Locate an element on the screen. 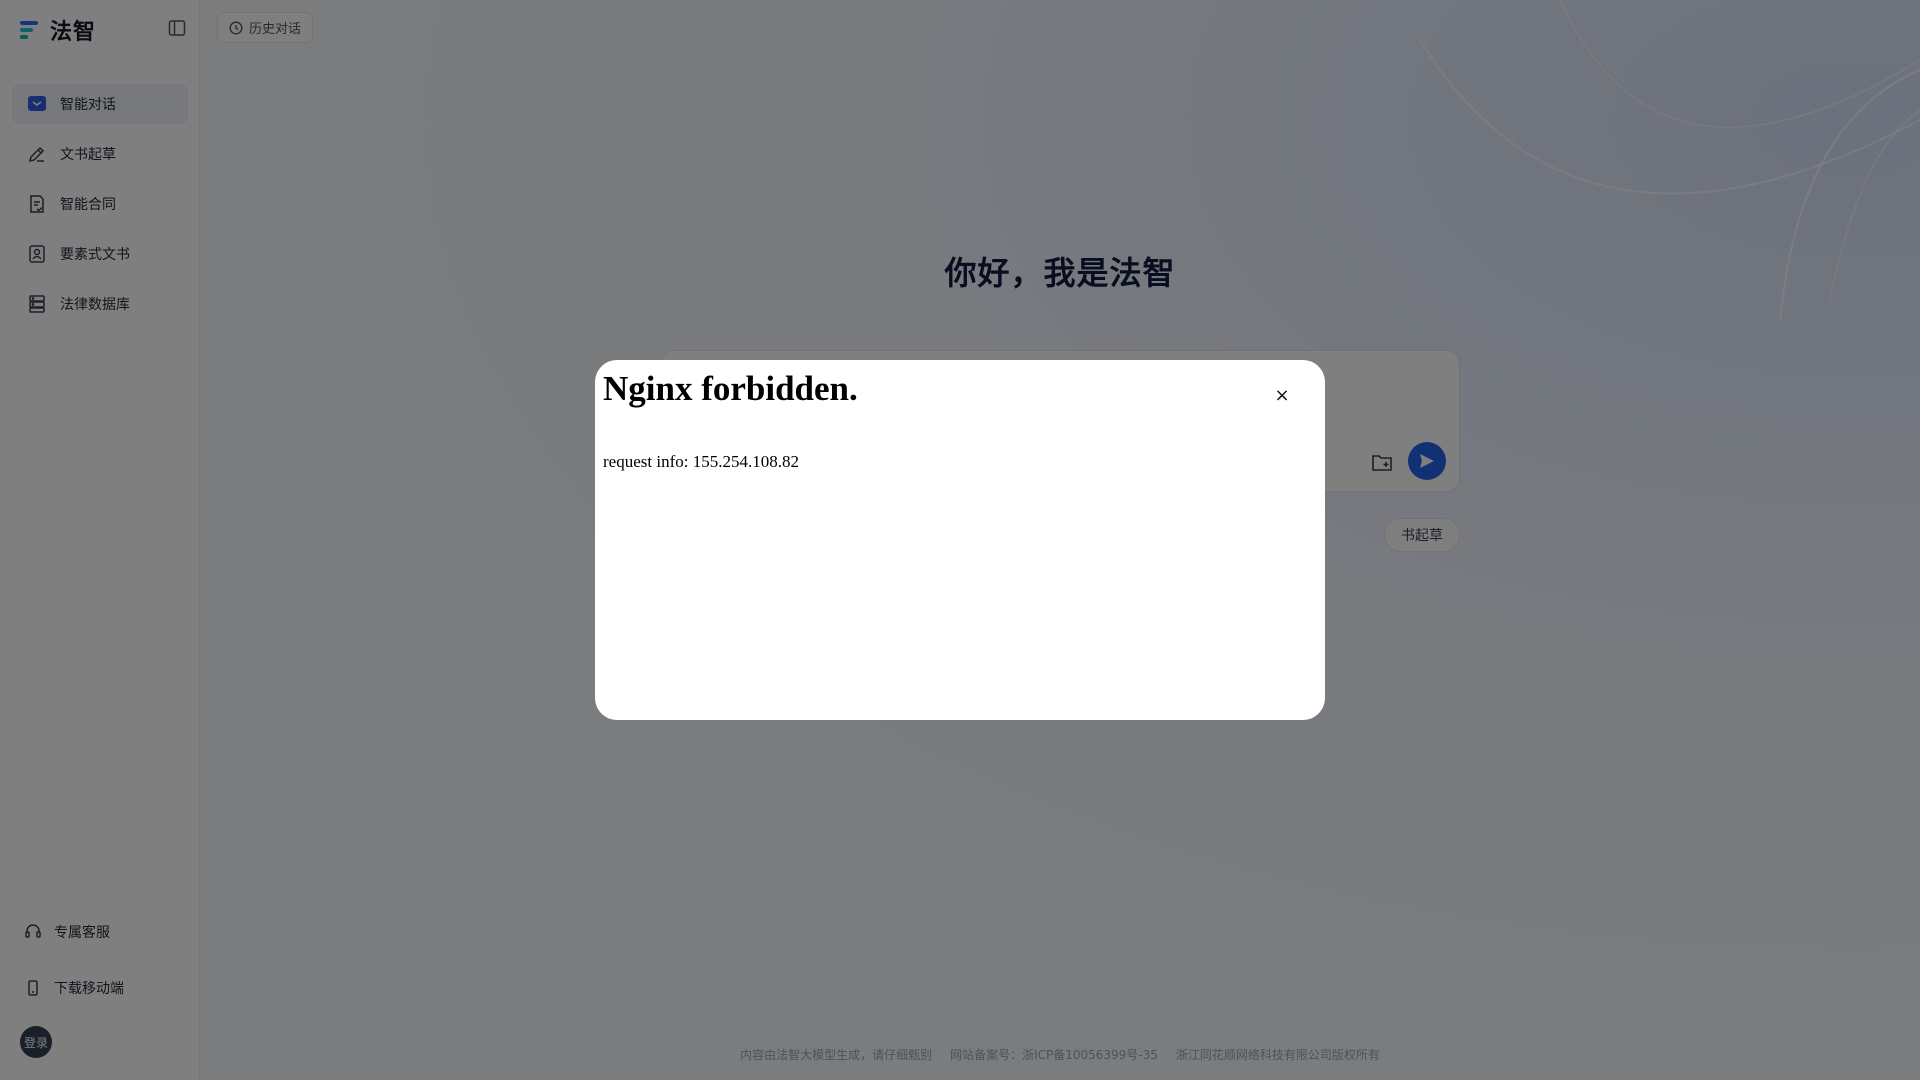 Image resolution: width=1920 pixels, height=1080 pixels. close-button: × is located at coordinates (1282, 395).